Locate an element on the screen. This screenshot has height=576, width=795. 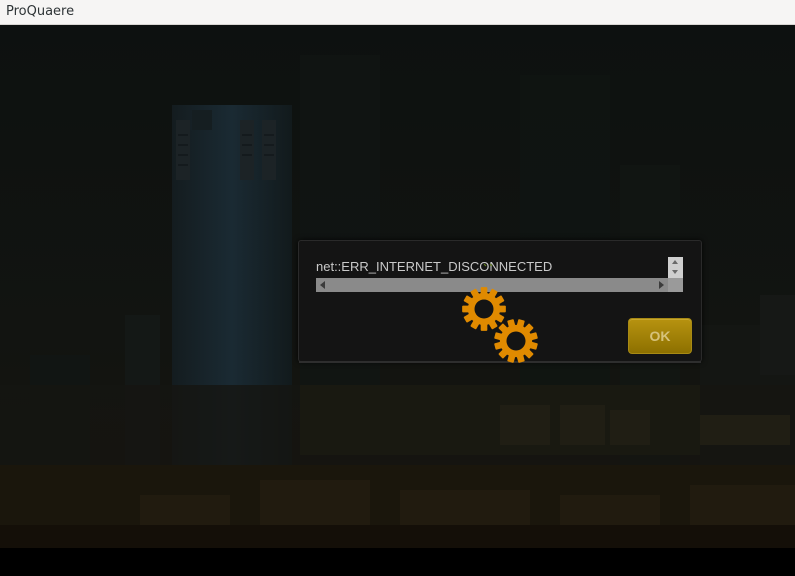
gears-loading-icon is located at coordinates (502, 327).